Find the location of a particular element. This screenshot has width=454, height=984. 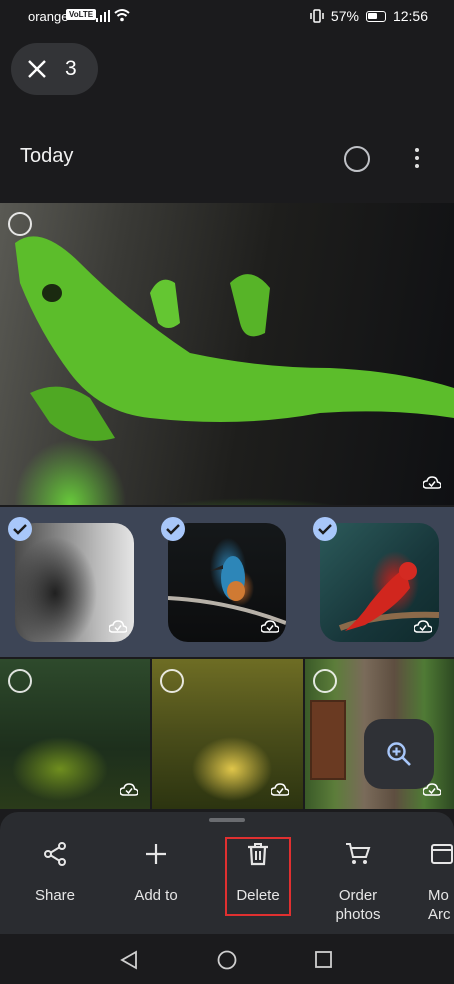

signal-icon is located at coordinates (103, 16).